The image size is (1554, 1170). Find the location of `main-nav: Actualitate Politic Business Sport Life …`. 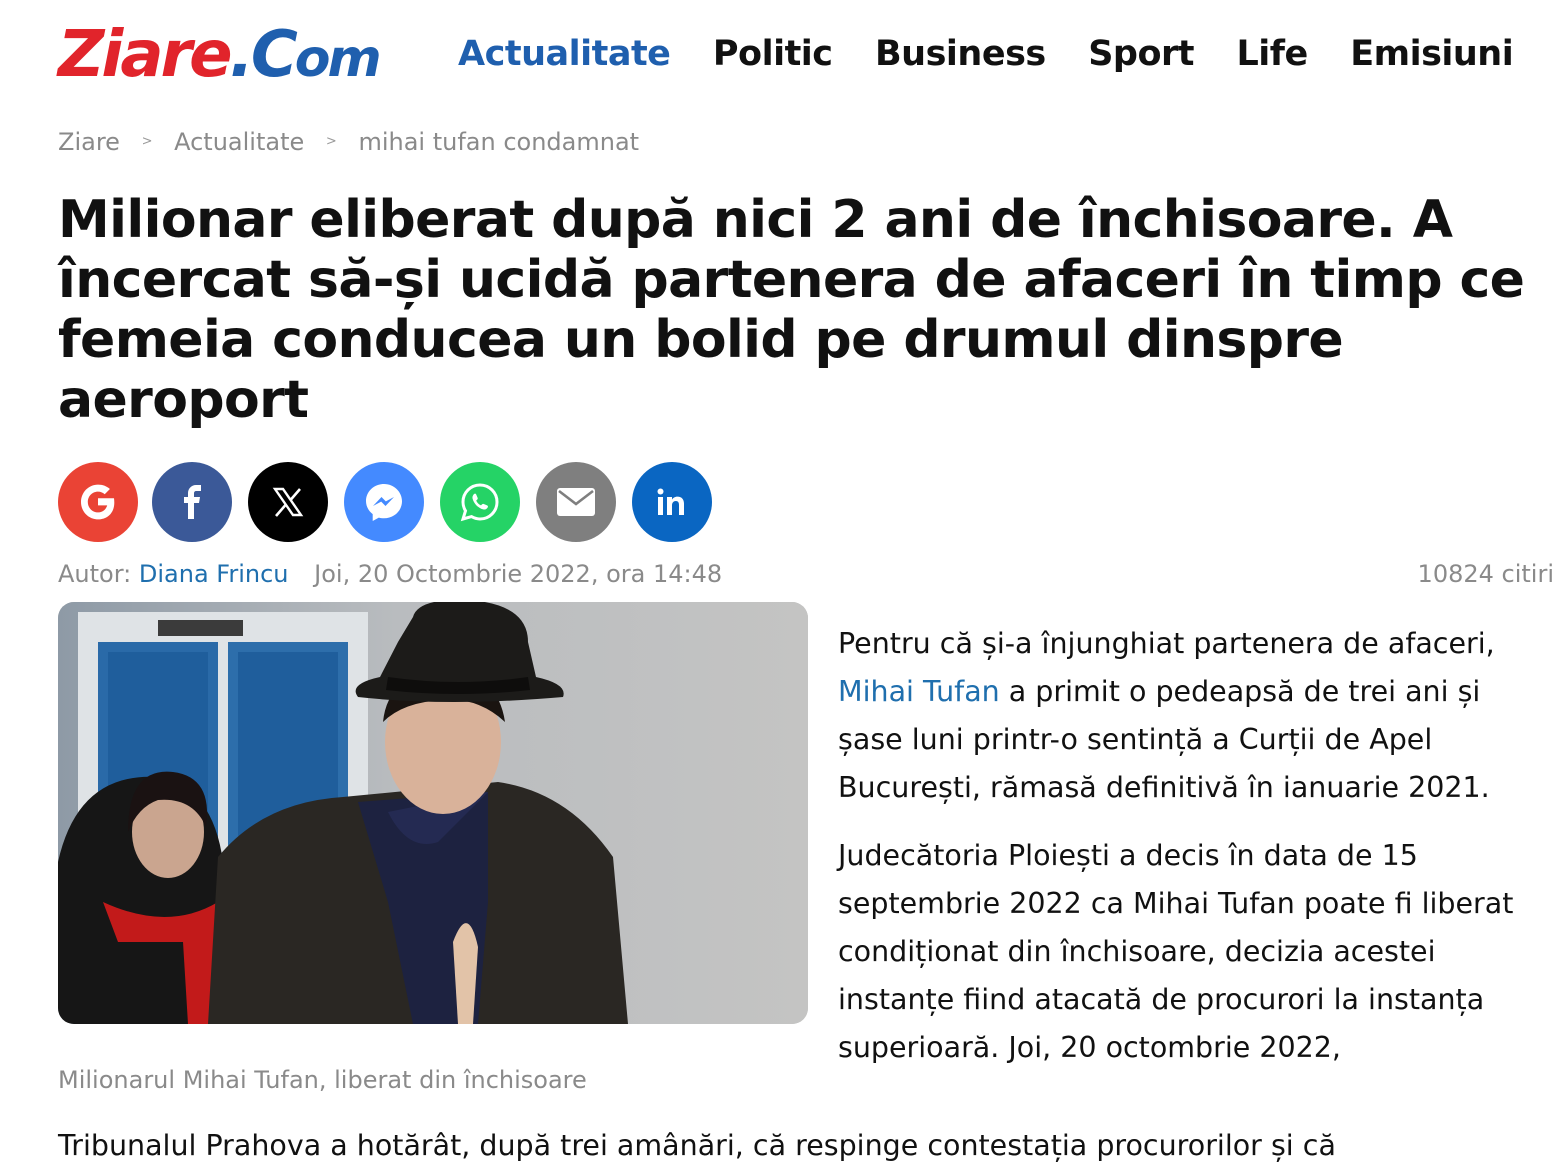

main-nav: Actualitate Politic Business Sport Life … is located at coordinates (1006, 54).